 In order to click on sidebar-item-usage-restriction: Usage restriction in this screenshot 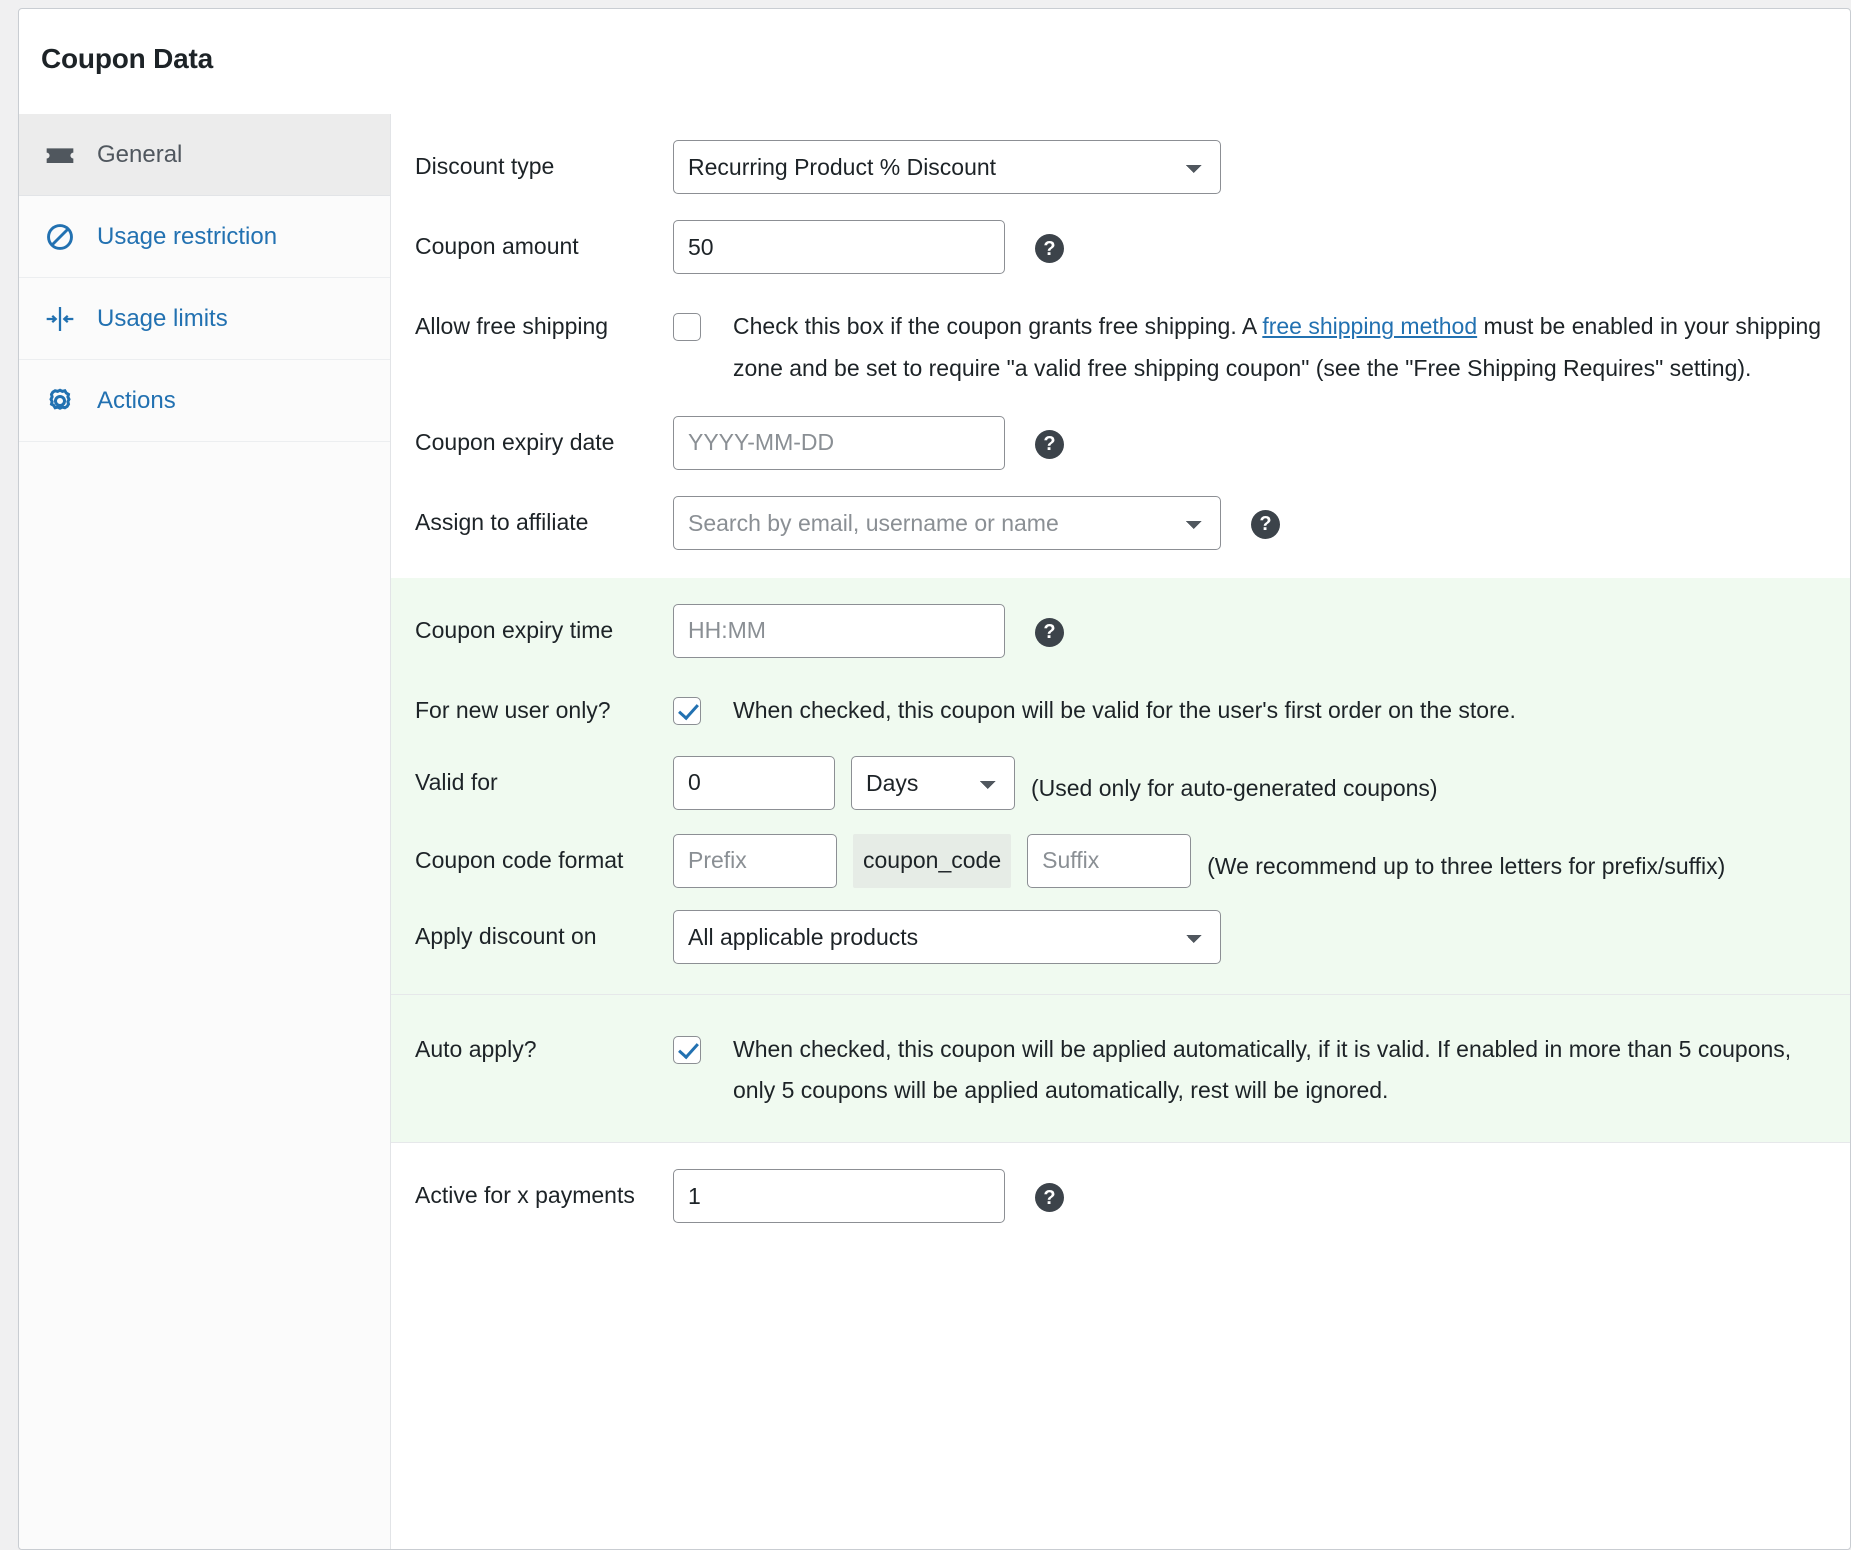, I will do `click(204, 237)`.